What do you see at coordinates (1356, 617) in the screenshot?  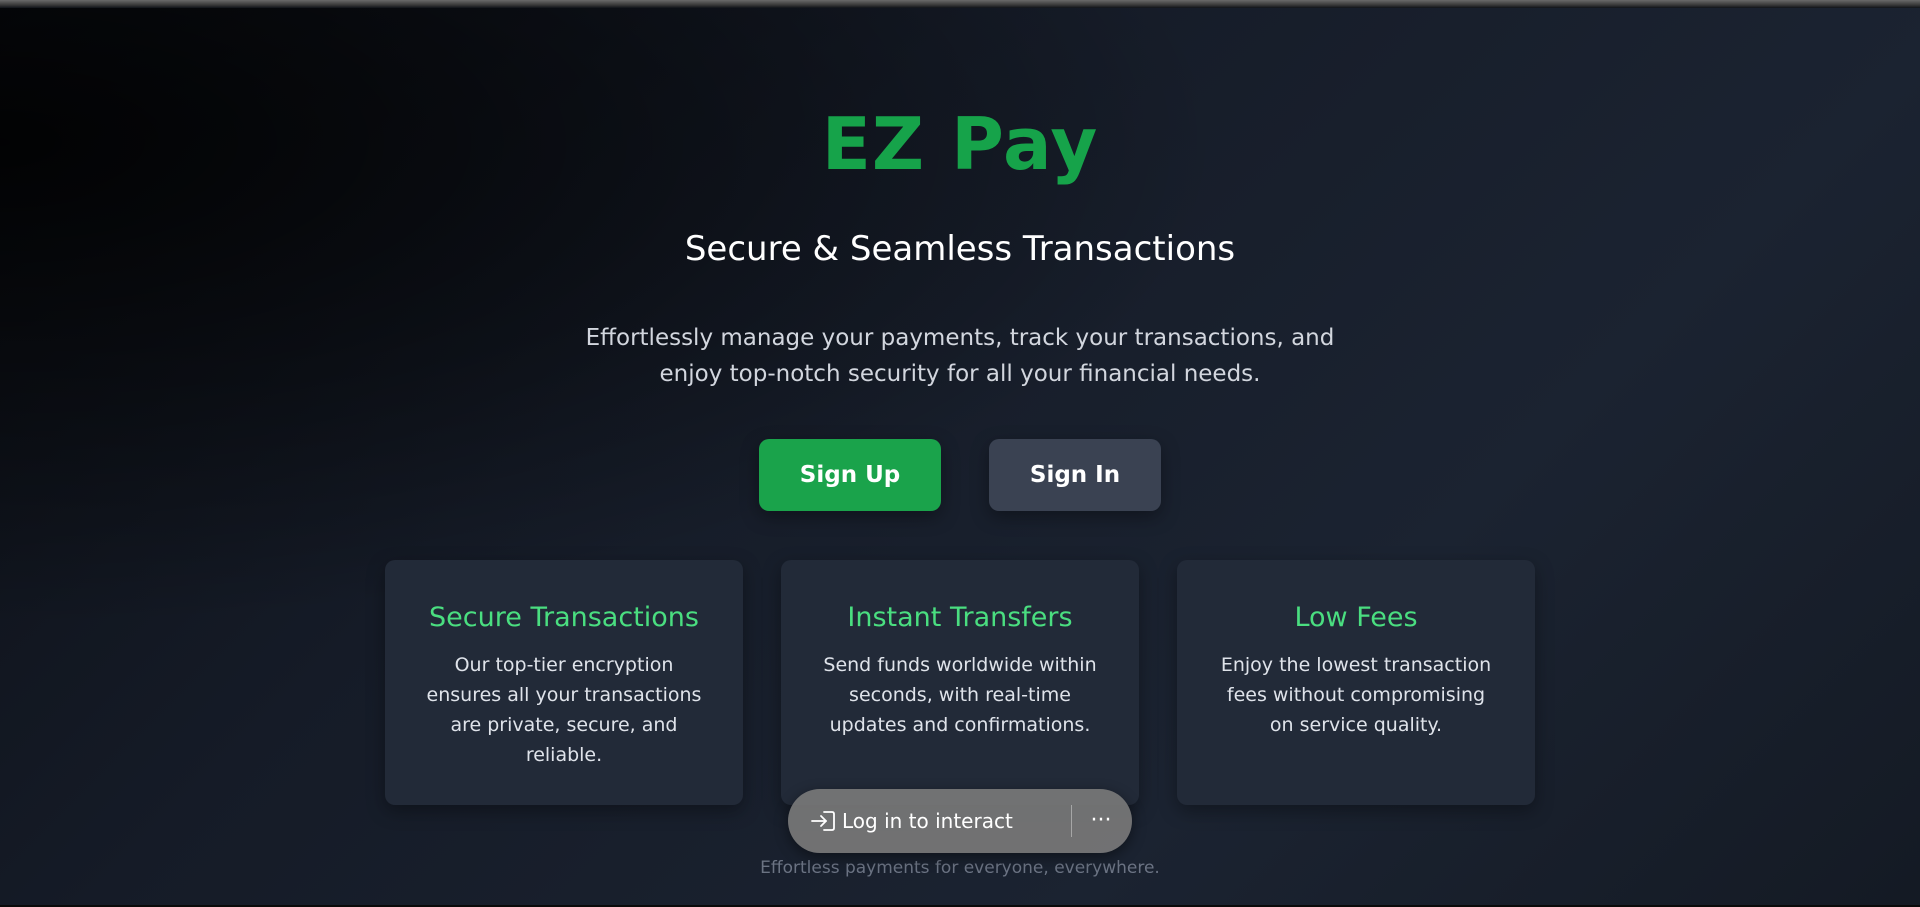 I see `feature-title: Low Fees` at bounding box center [1356, 617].